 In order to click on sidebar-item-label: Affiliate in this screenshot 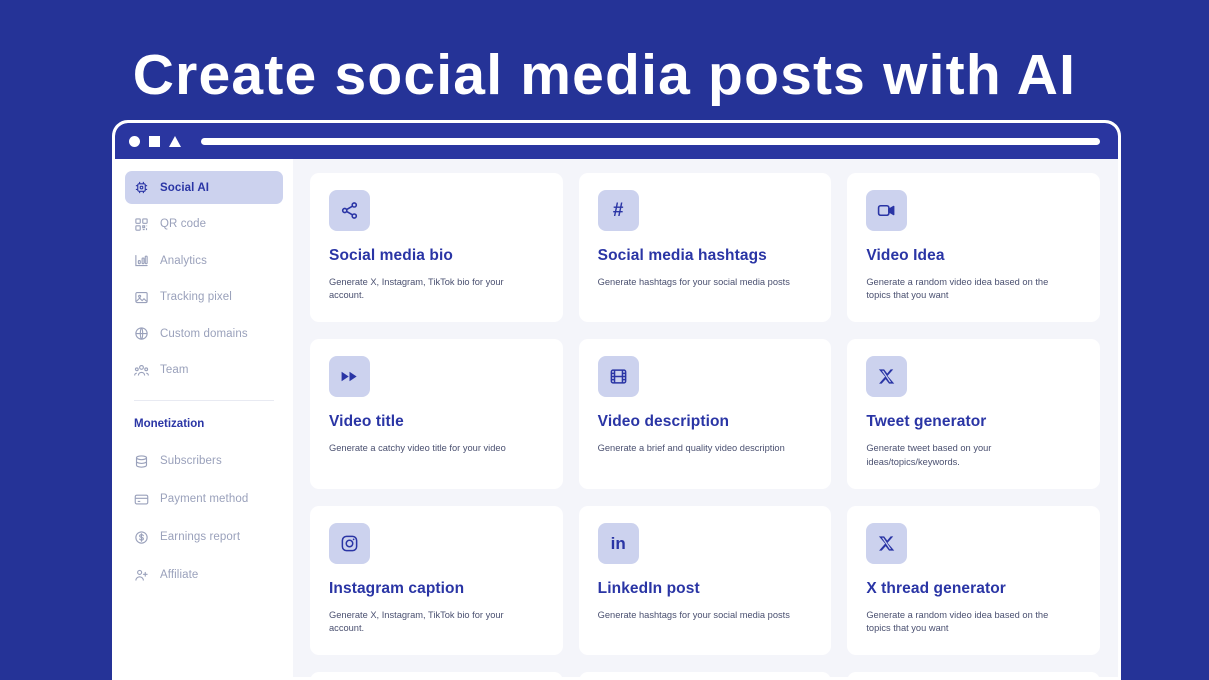, I will do `click(179, 575)`.